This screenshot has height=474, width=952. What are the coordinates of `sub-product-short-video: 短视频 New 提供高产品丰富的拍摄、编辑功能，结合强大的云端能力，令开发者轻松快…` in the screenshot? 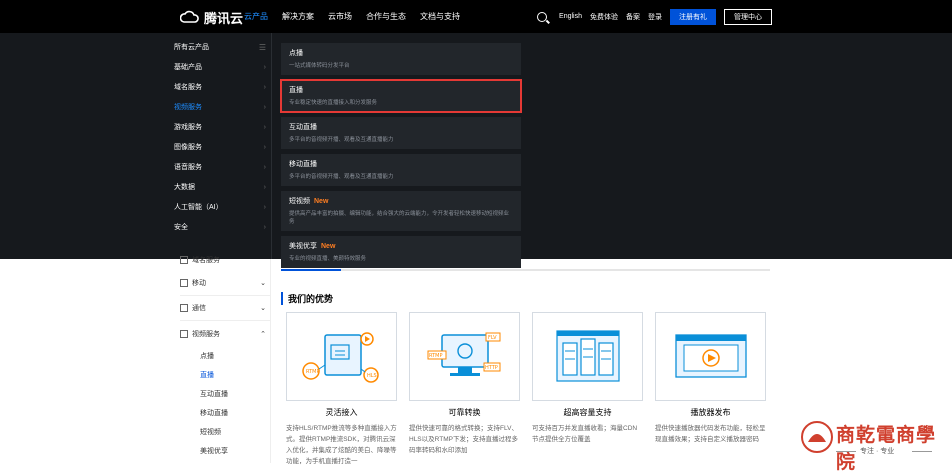 It's located at (401, 211).